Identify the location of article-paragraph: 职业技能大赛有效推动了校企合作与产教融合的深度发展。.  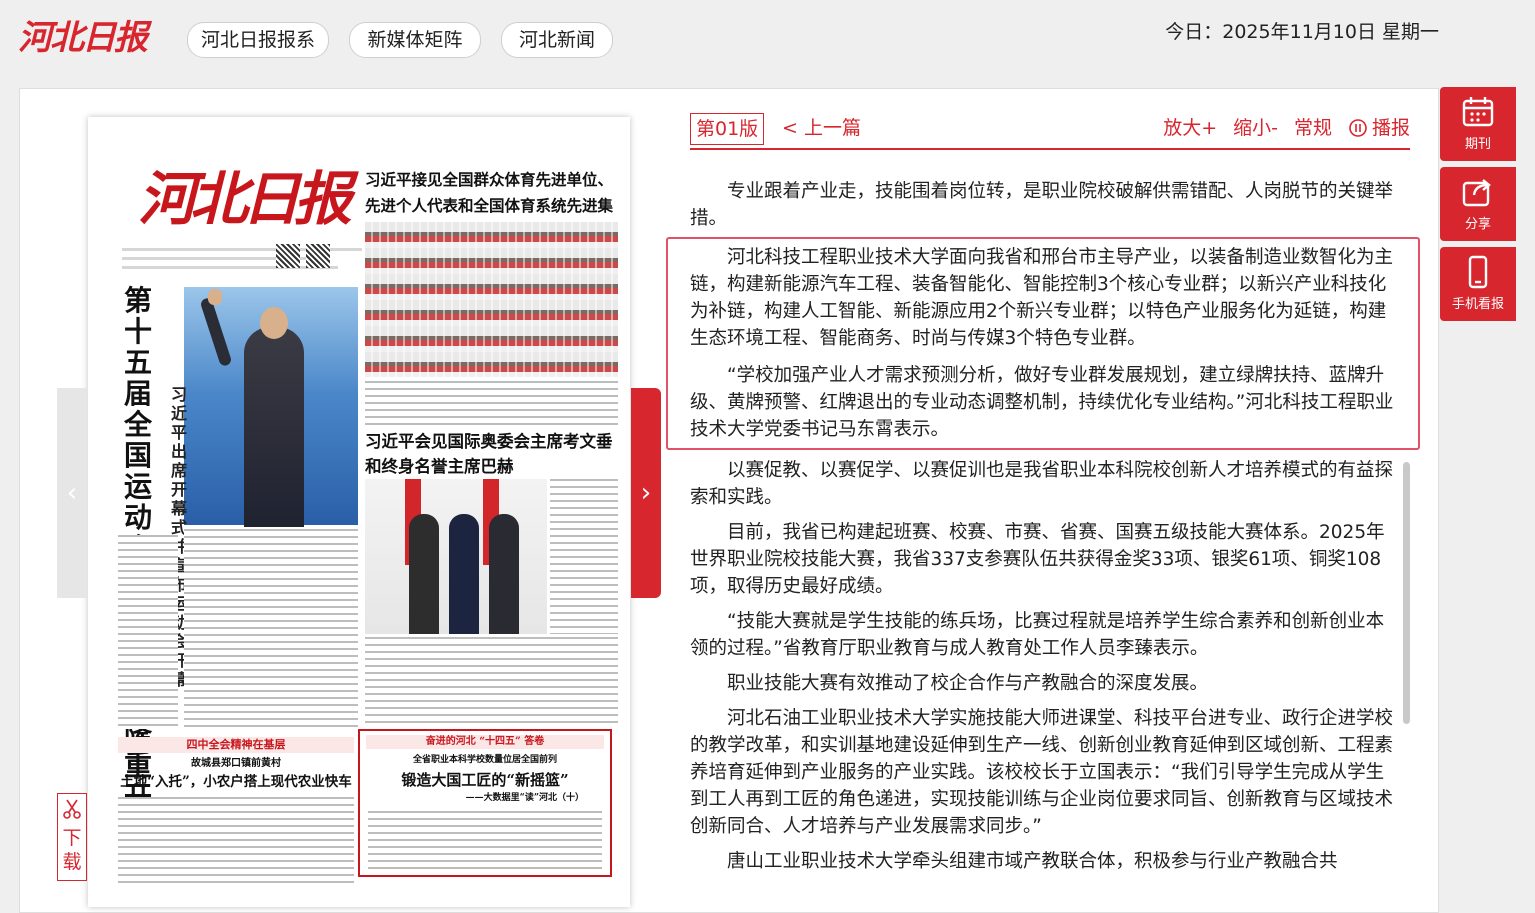
(968, 683).